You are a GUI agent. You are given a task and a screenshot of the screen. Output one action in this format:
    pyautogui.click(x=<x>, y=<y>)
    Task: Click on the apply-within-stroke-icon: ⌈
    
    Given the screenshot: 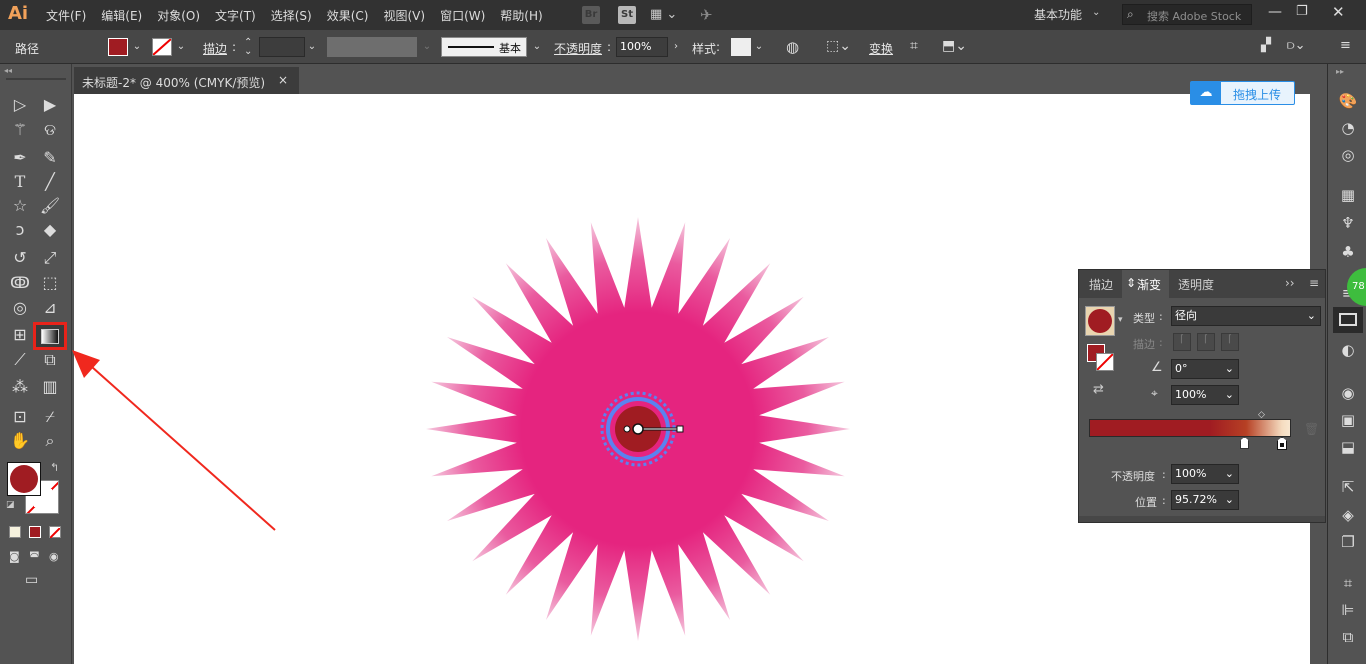 What is the action you would take?
    pyautogui.click(x=1182, y=342)
    